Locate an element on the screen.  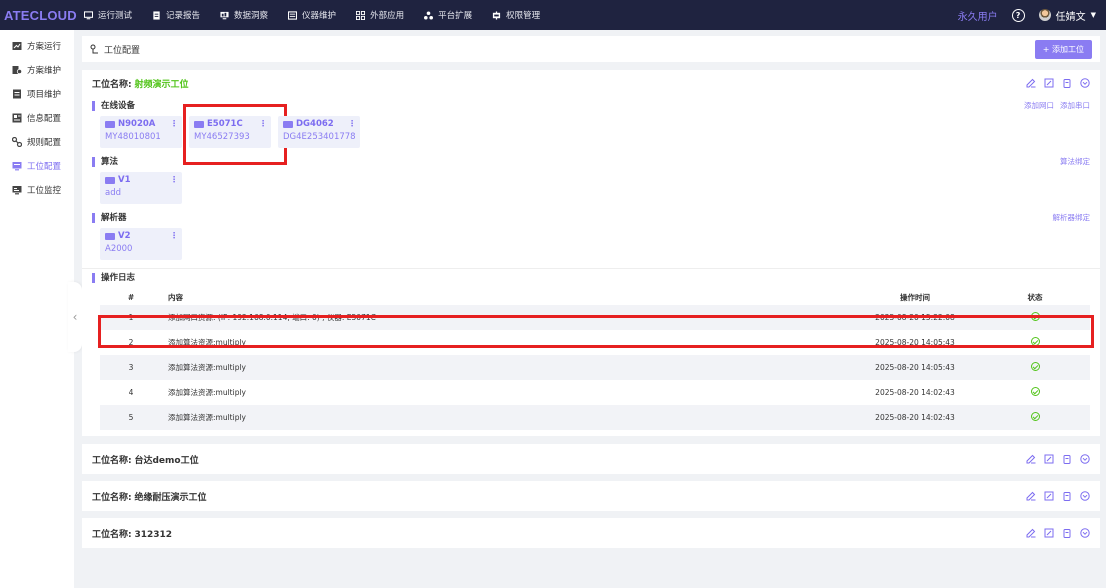
workstation-name: 312312 is located at coordinates (153, 534).